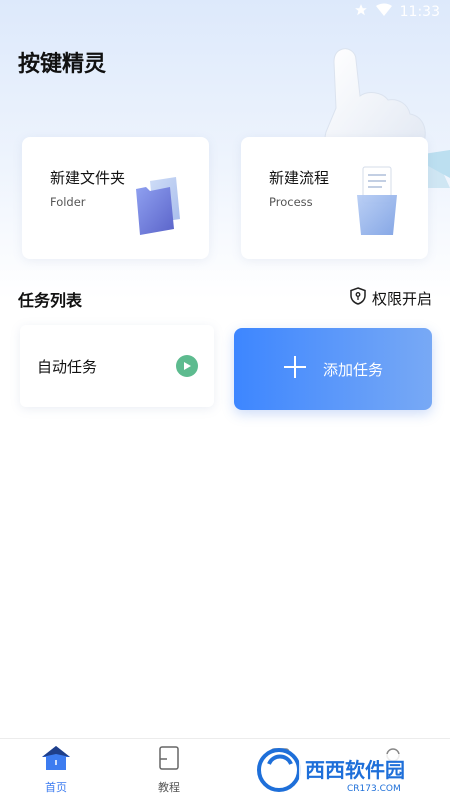 This screenshot has height=801, width=450. Describe the element at coordinates (355, 770) in the screenshot. I see `svg-text: 西西软件园` at that location.